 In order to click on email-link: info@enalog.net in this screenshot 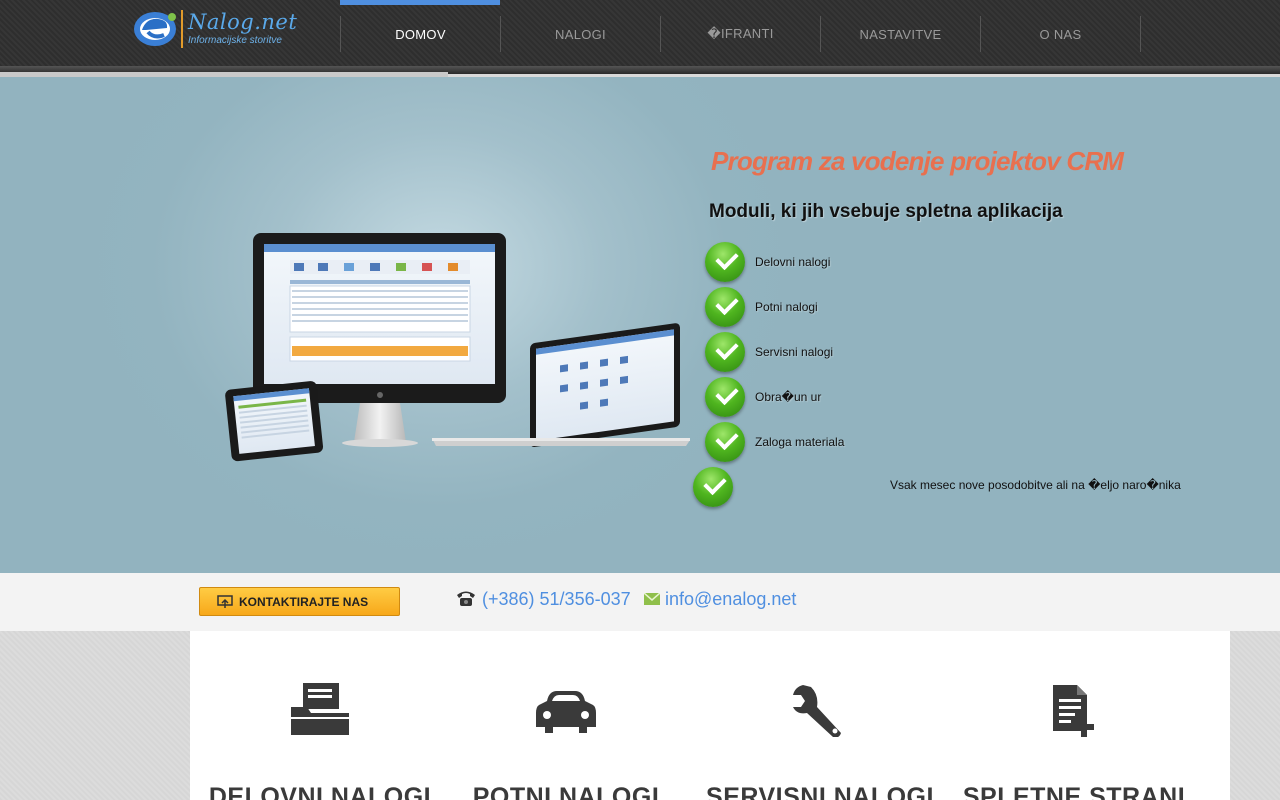, I will do `click(730, 599)`.